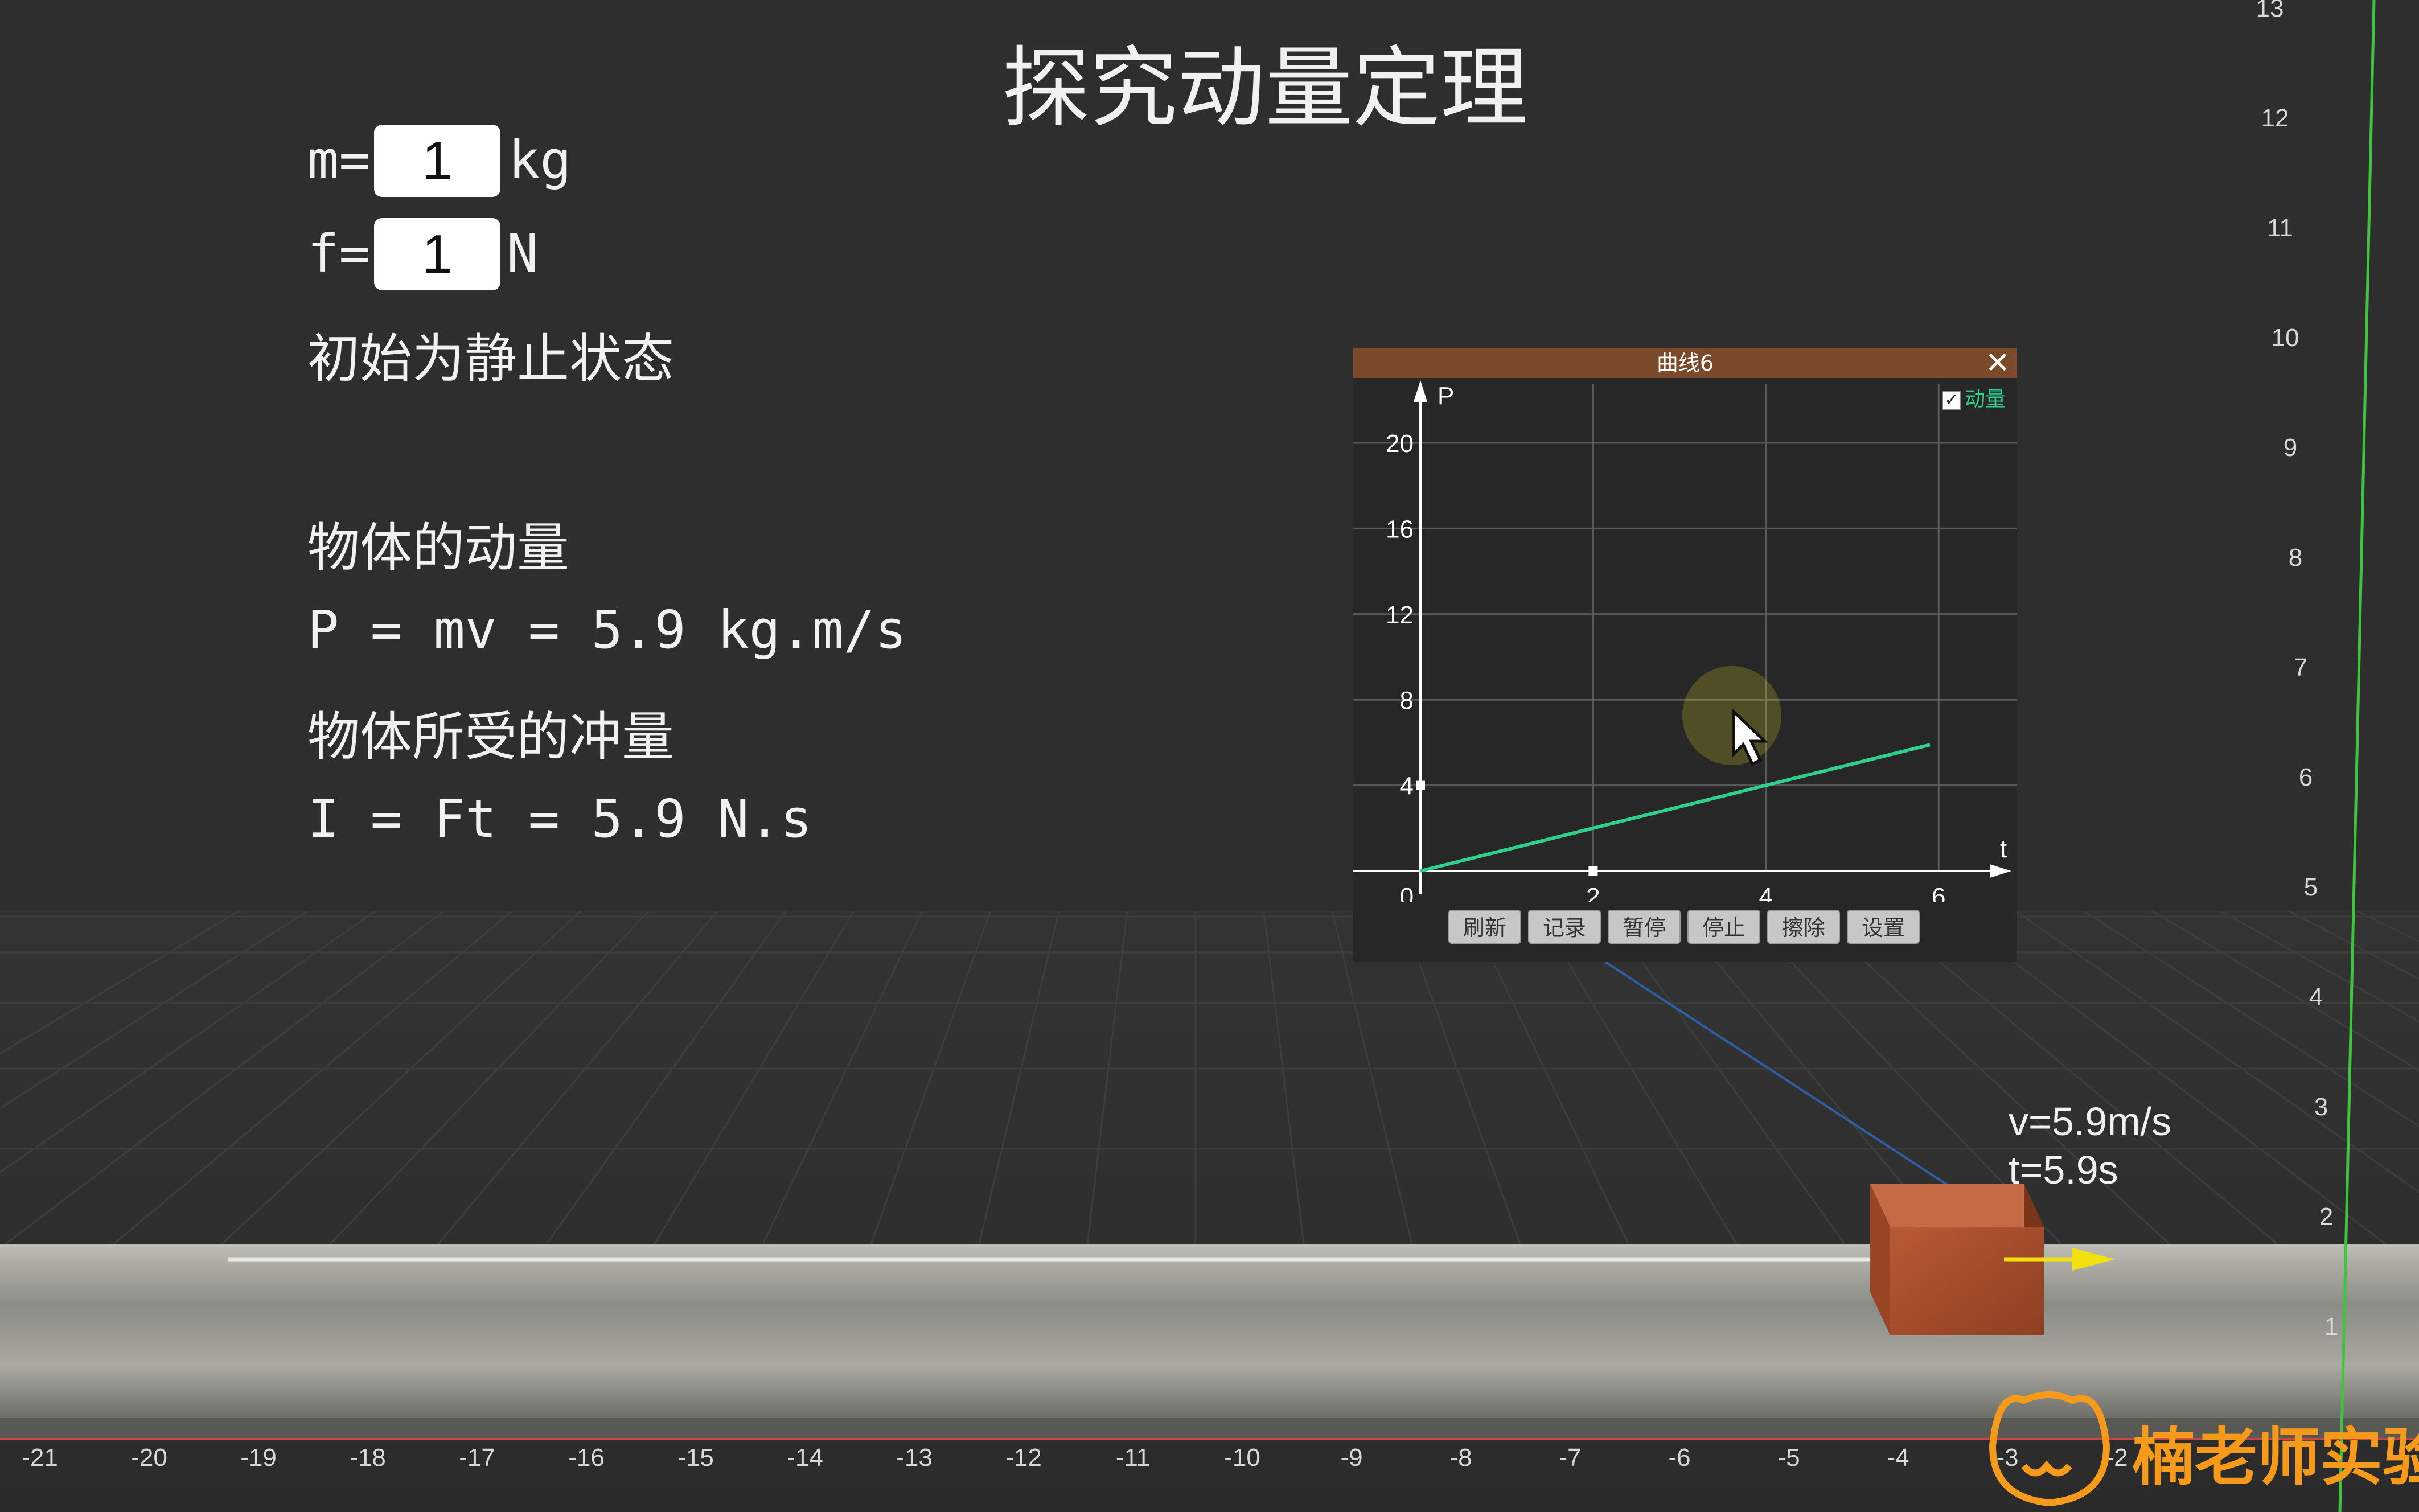 The height and width of the screenshot is (1512, 2419). What do you see at coordinates (523, 253) in the screenshot?
I see `friction-unit: N` at bounding box center [523, 253].